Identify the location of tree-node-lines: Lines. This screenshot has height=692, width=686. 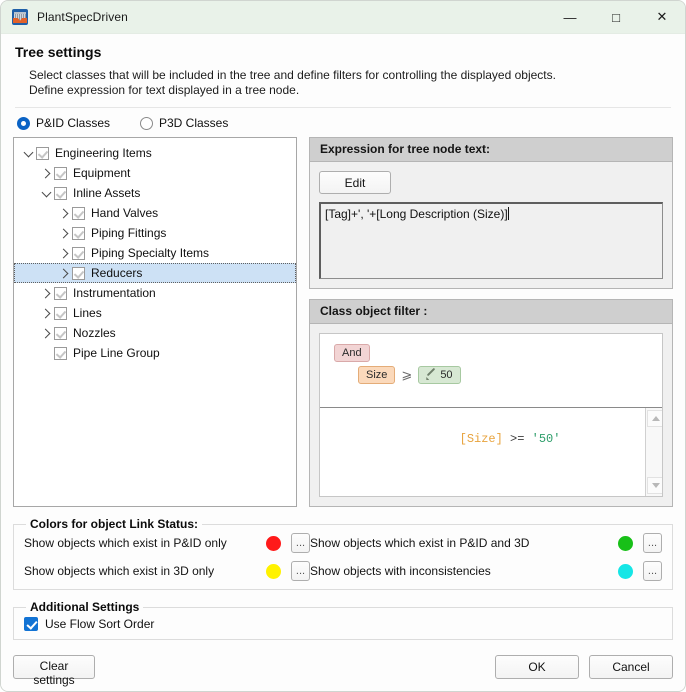
(155, 313).